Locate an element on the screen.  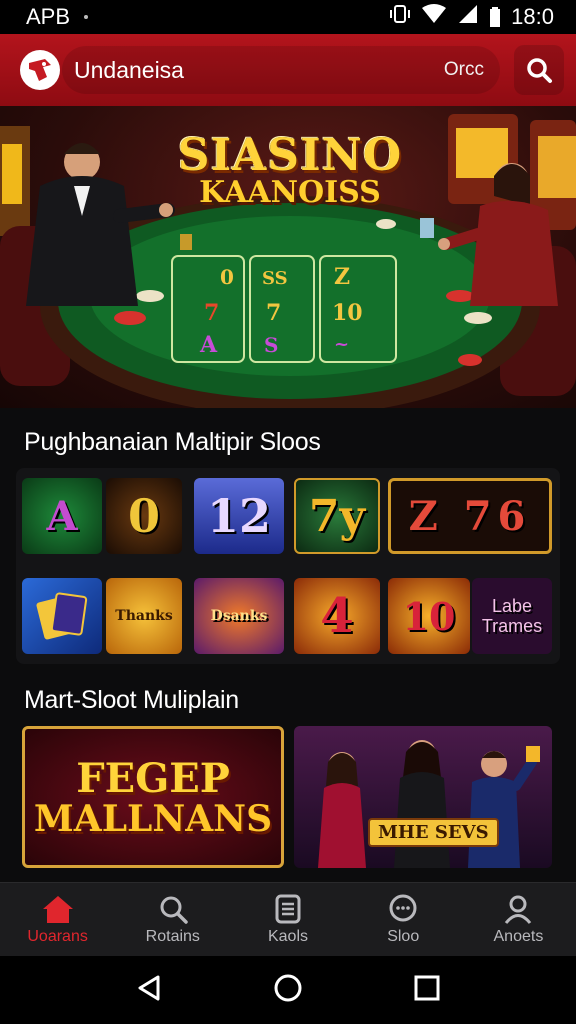
slot-tile-label: Dsanks is located at coordinates (239, 616).